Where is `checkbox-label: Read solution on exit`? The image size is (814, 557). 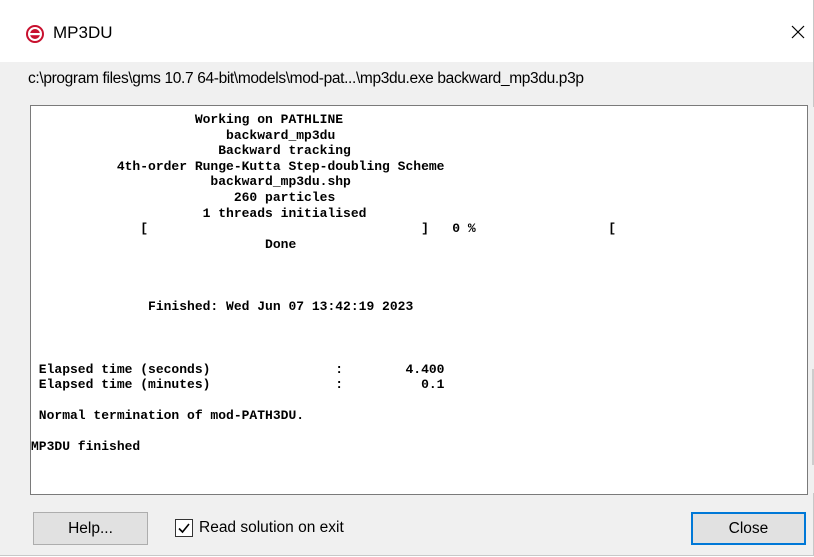 checkbox-label: Read solution on exit is located at coordinates (271, 527).